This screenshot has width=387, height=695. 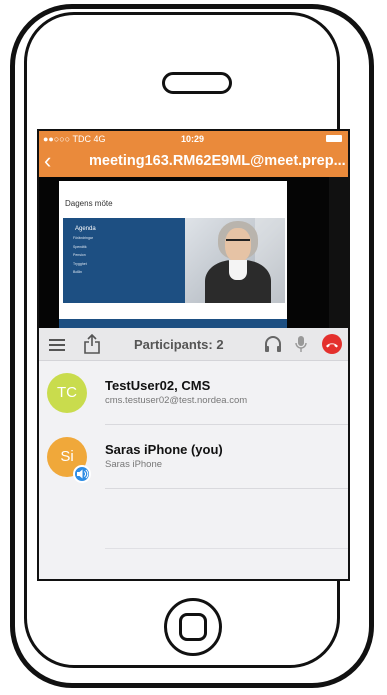 What do you see at coordinates (173, 323) in the screenshot?
I see `slide-footer` at bounding box center [173, 323].